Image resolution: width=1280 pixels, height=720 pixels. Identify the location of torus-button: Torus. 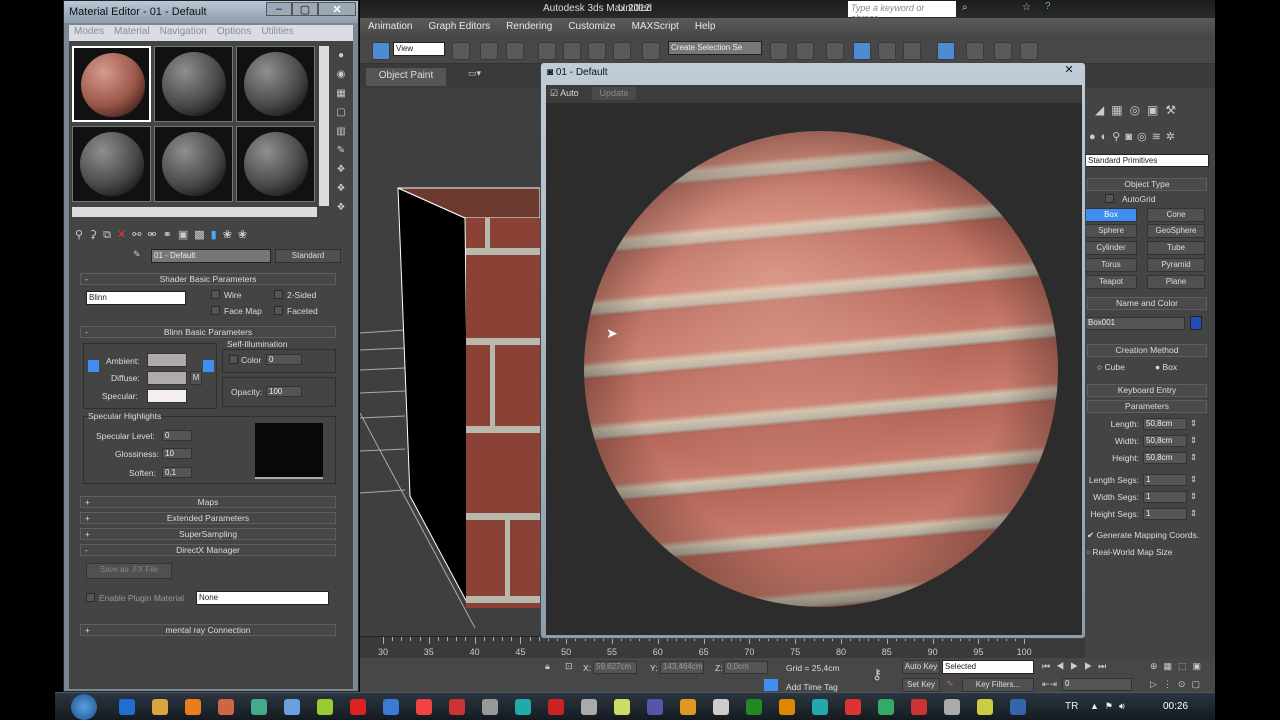
(1111, 265).